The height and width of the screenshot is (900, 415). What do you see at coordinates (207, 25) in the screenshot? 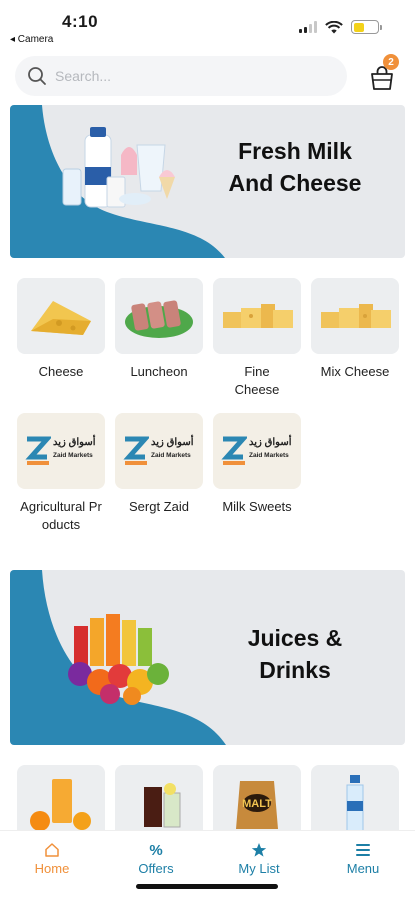
I see `status-bar: 4:10 ◂ Camera` at bounding box center [207, 25].